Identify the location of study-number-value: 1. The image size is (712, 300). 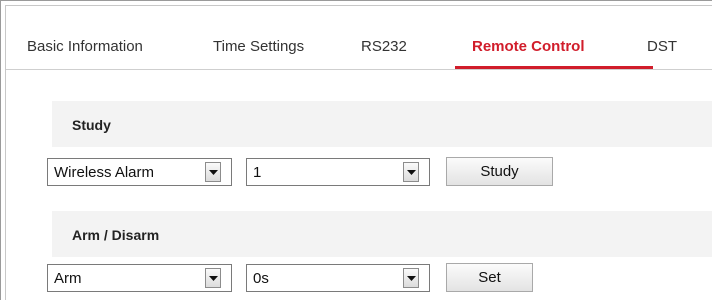
(257, 172).